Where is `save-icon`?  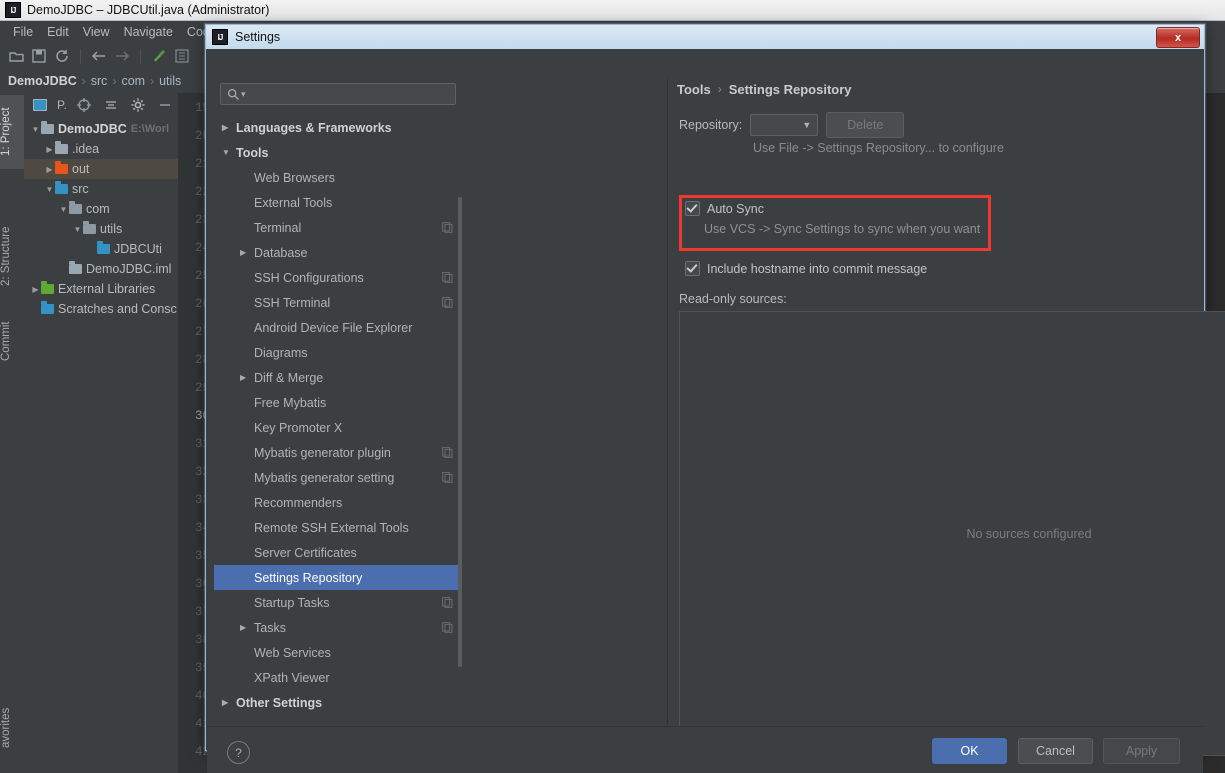 save-icon is located at coordinates (39, 56).